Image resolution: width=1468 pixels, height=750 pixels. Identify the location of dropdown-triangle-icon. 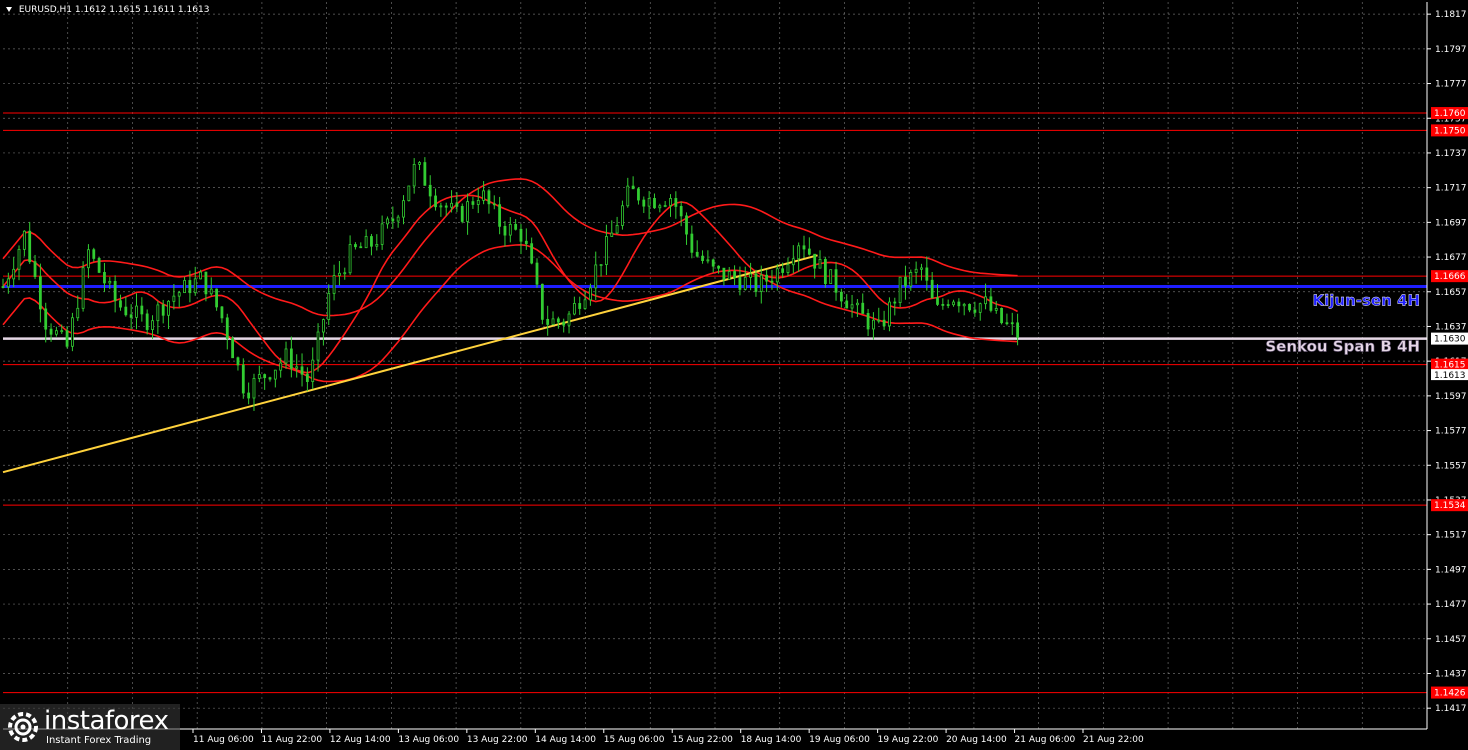
(9, 9).